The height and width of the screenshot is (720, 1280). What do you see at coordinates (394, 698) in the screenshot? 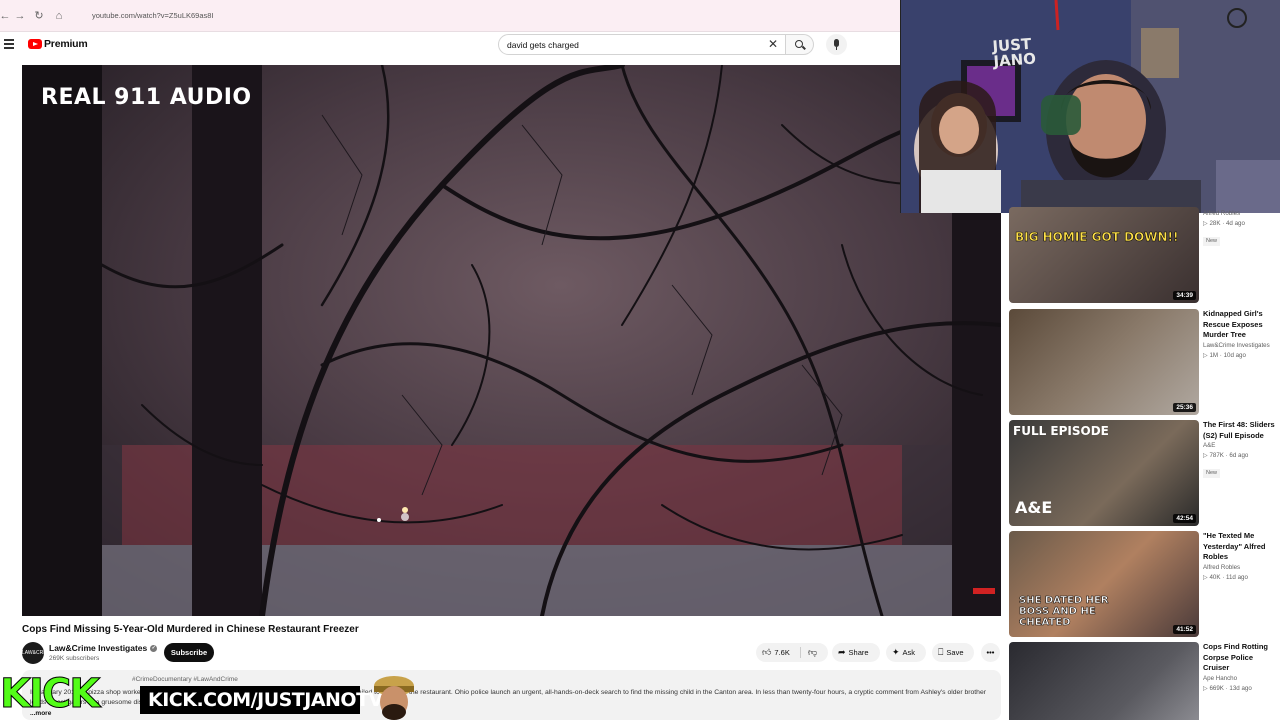
I see `streamer-avatar-icon` at bounding box center [394, 698].